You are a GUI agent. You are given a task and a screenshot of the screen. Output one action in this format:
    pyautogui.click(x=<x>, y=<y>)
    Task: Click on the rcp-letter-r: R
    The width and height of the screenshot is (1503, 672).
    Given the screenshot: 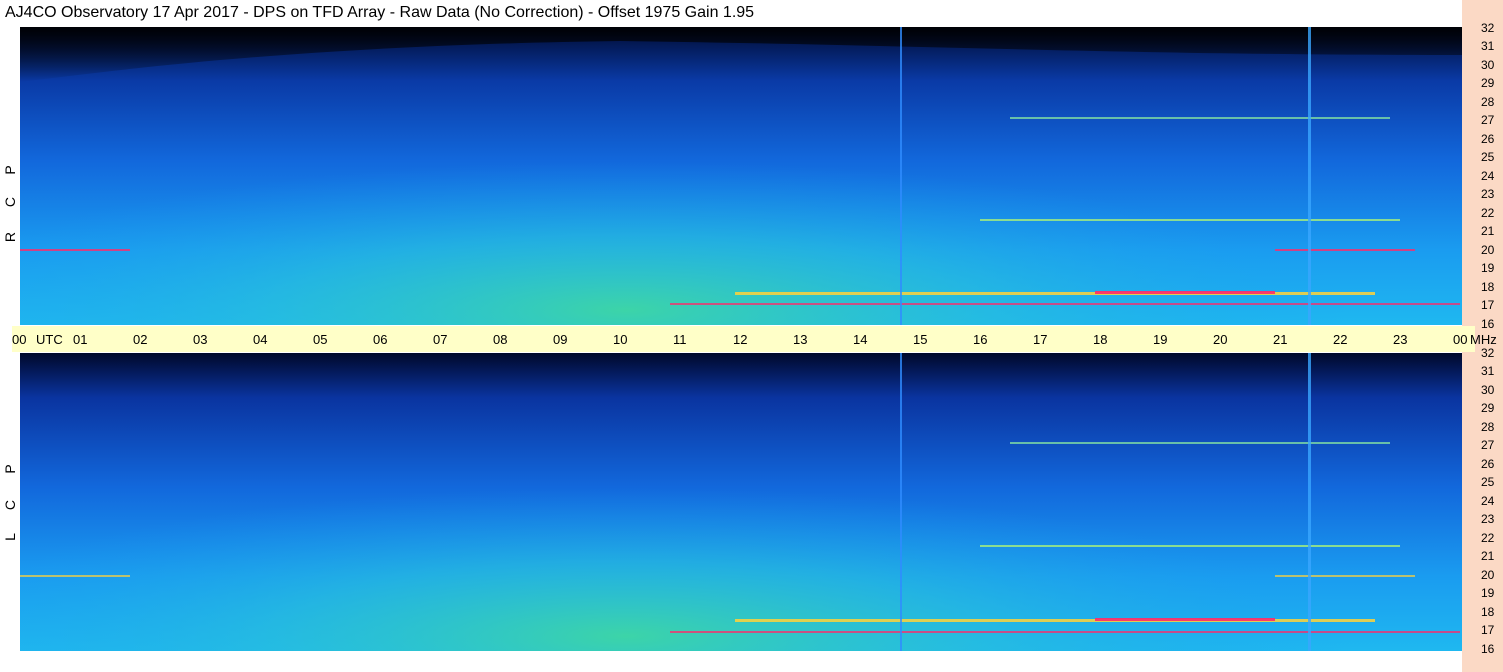 What is the action you would take?
    pyautogui.click(x=10, y=237)
    